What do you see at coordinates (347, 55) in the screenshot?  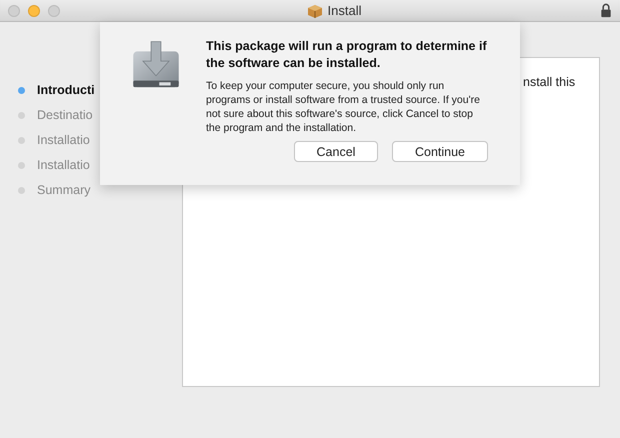 I see `alert-heading: This package will run a program to determine if the software can be installed.` at bounding box center [347, 55].